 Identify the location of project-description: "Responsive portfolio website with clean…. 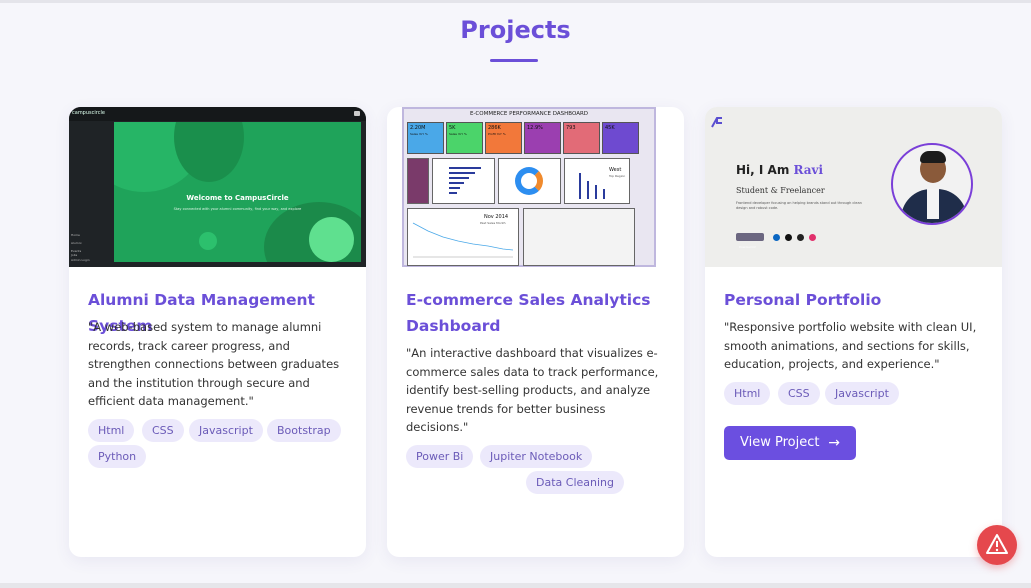
(850, 345).